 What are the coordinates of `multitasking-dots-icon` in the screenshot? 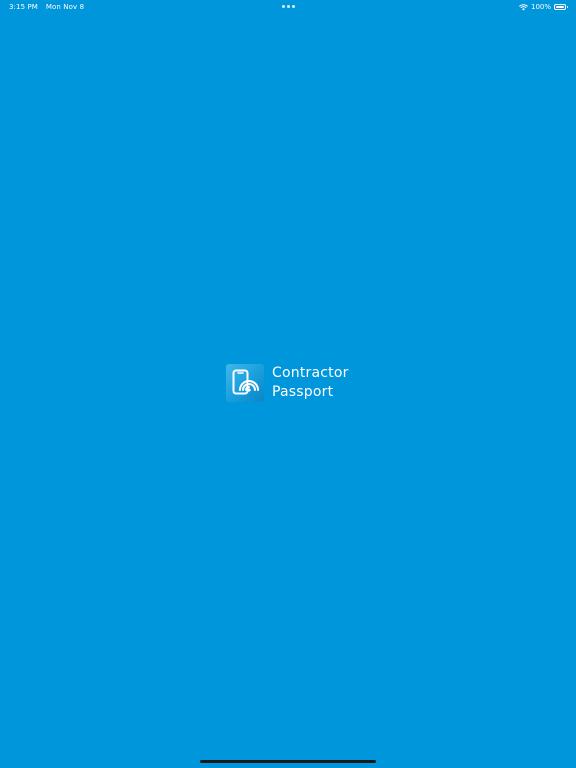 It's located at (288, 6).